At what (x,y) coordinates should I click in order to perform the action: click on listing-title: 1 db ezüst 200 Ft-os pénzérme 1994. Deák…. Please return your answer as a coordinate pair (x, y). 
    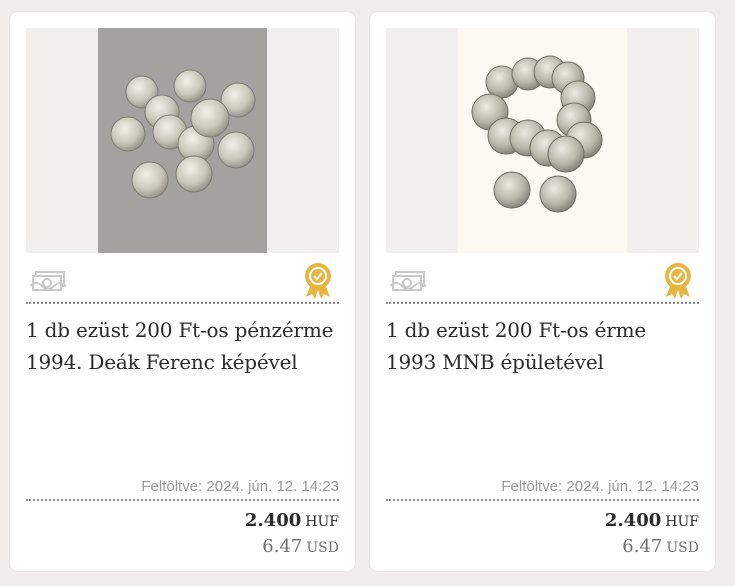
    Looking at the image, I should click on (184, 346).